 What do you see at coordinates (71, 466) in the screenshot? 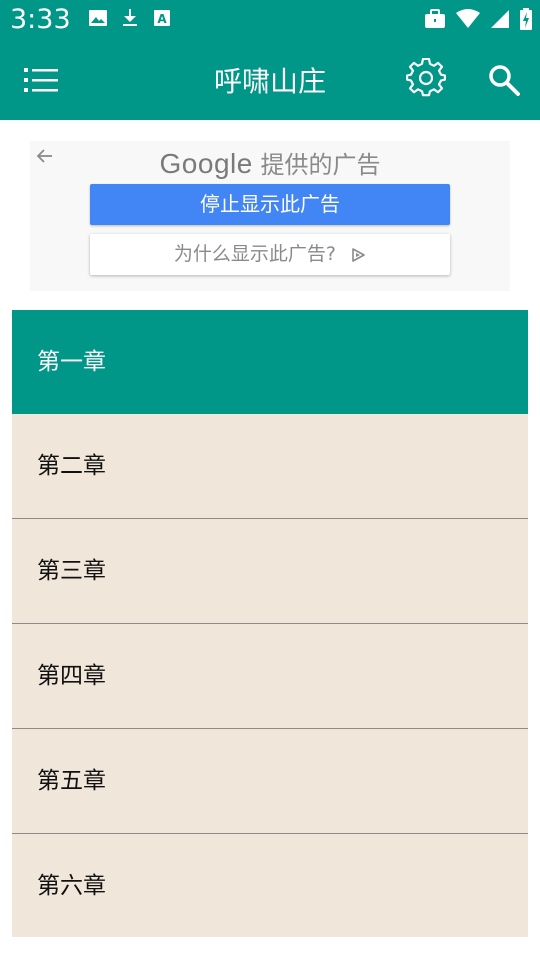
I see `chapter-label: 第二章` at bounding box center [71, 466].